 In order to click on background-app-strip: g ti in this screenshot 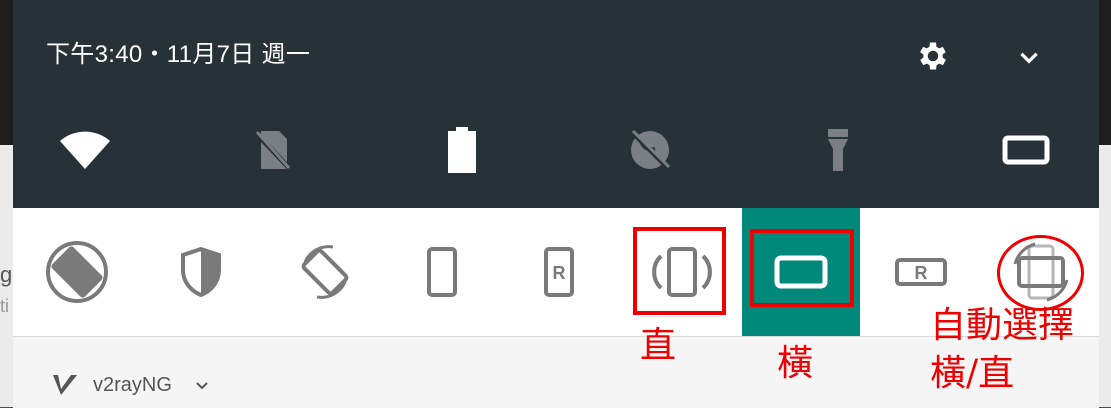, I will do `click(6, 276)`.